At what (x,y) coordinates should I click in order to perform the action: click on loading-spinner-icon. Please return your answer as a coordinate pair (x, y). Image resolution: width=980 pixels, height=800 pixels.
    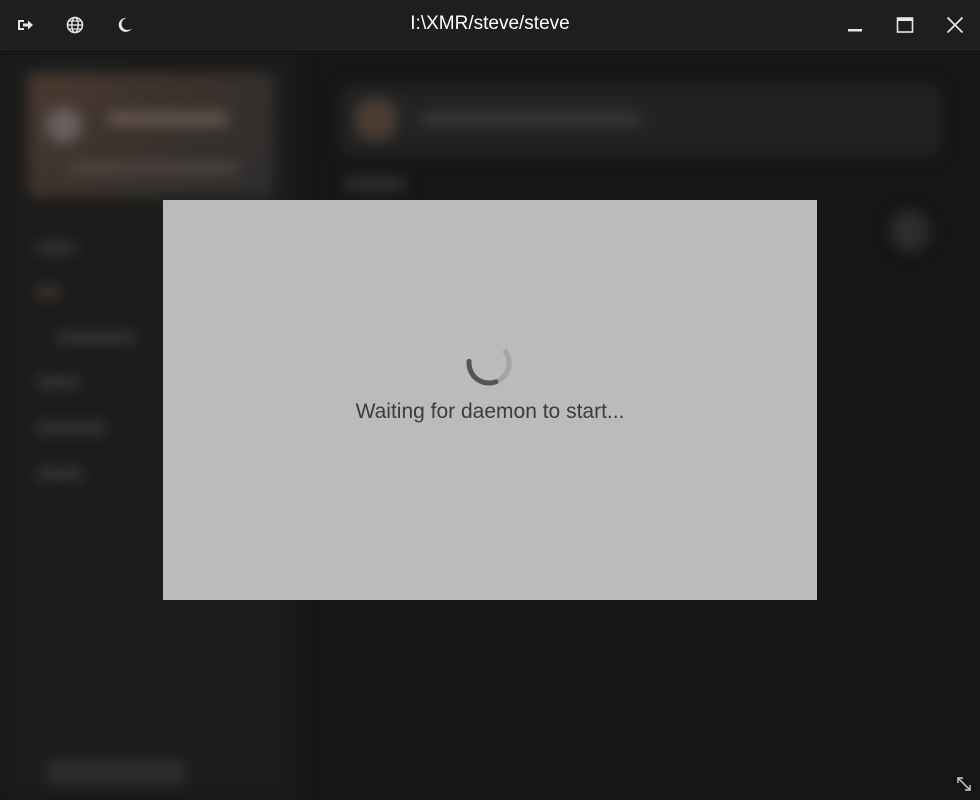
    Looking at the image, I should click on (489, 363).